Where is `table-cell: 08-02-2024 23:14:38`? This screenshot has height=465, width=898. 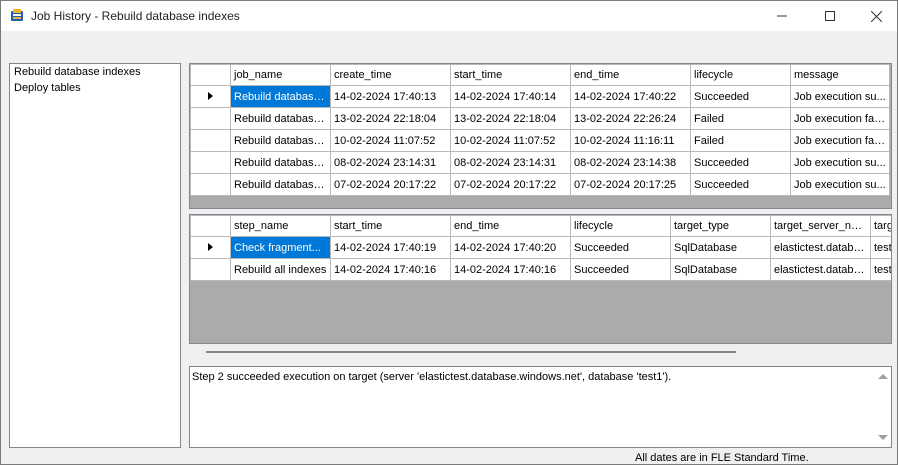
table-cell: 08-02-2024 23:14:38 is located at coordinates (630, 162).